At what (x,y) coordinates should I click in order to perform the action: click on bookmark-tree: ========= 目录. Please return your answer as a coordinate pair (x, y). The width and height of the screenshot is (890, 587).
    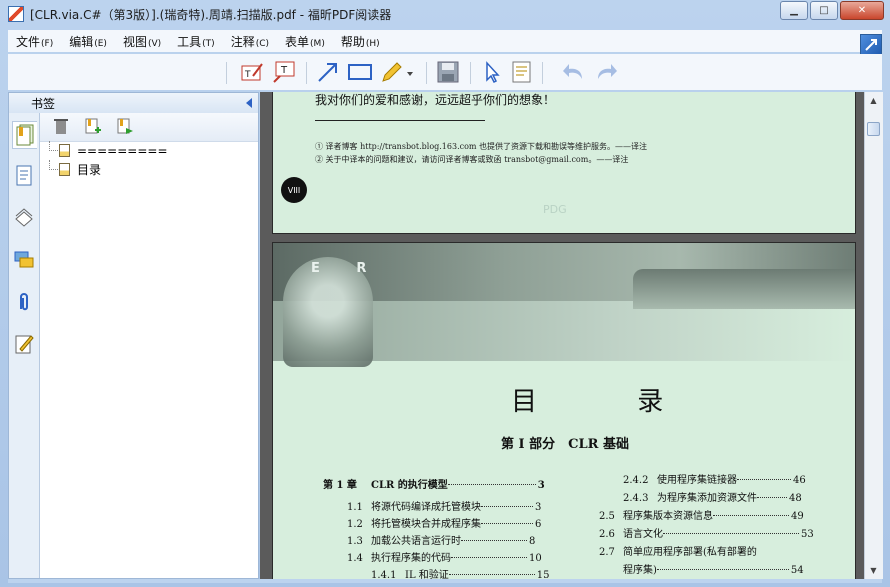
    Looking at the image, I should click on (151, 160).